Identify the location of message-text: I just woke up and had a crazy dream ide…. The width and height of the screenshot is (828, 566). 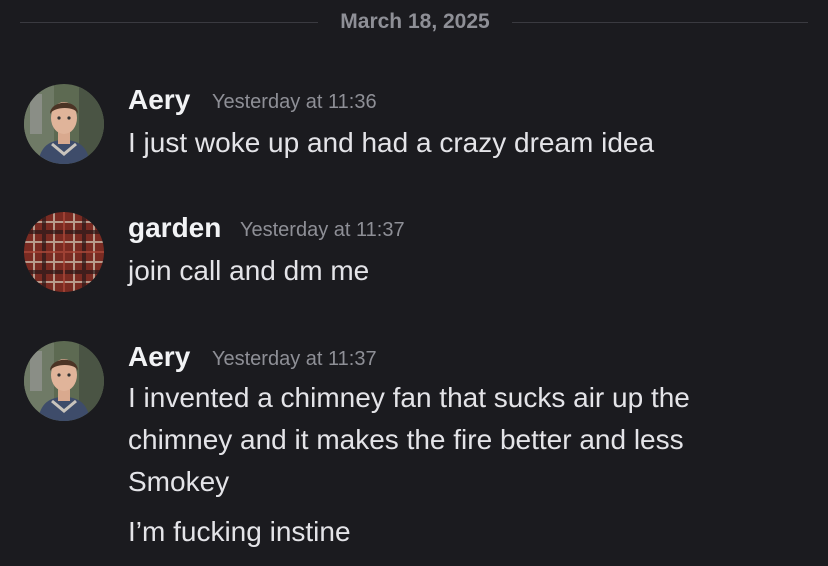
(391, 142).